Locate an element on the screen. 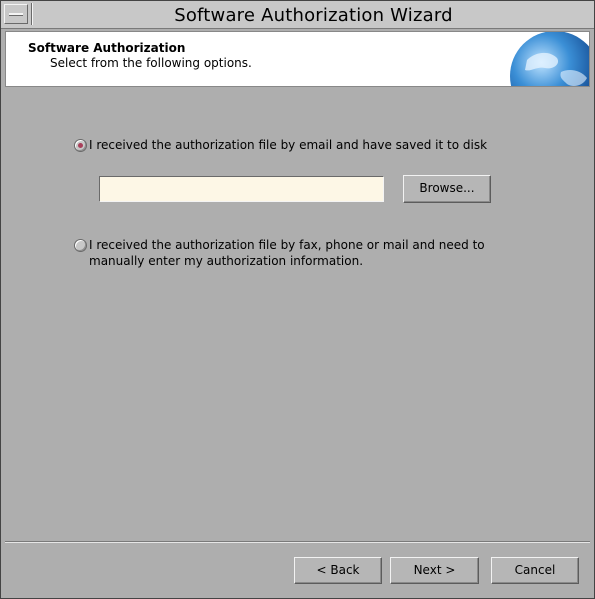  globe-icon is located at coordinates (549, 59).